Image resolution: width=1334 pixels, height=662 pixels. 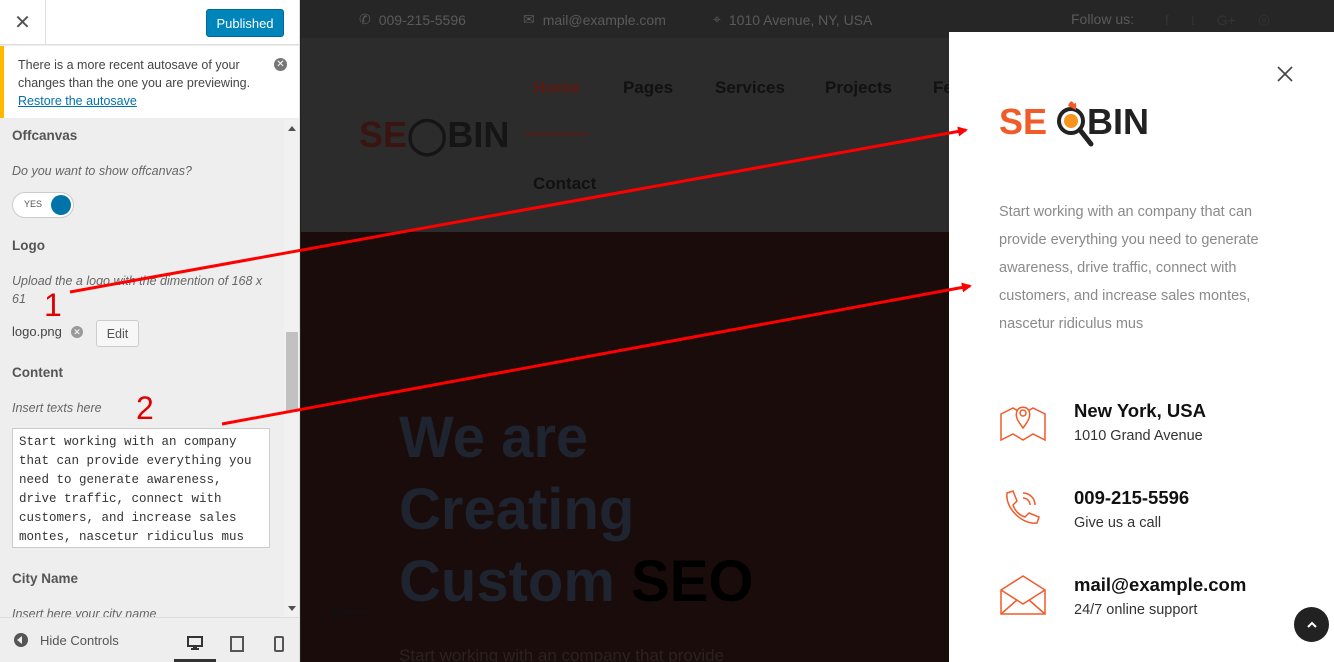 What do you see at coordinates (1023, 595) in the screenshot?
I see `envelope-icon` at bounding box center [1023, 595].